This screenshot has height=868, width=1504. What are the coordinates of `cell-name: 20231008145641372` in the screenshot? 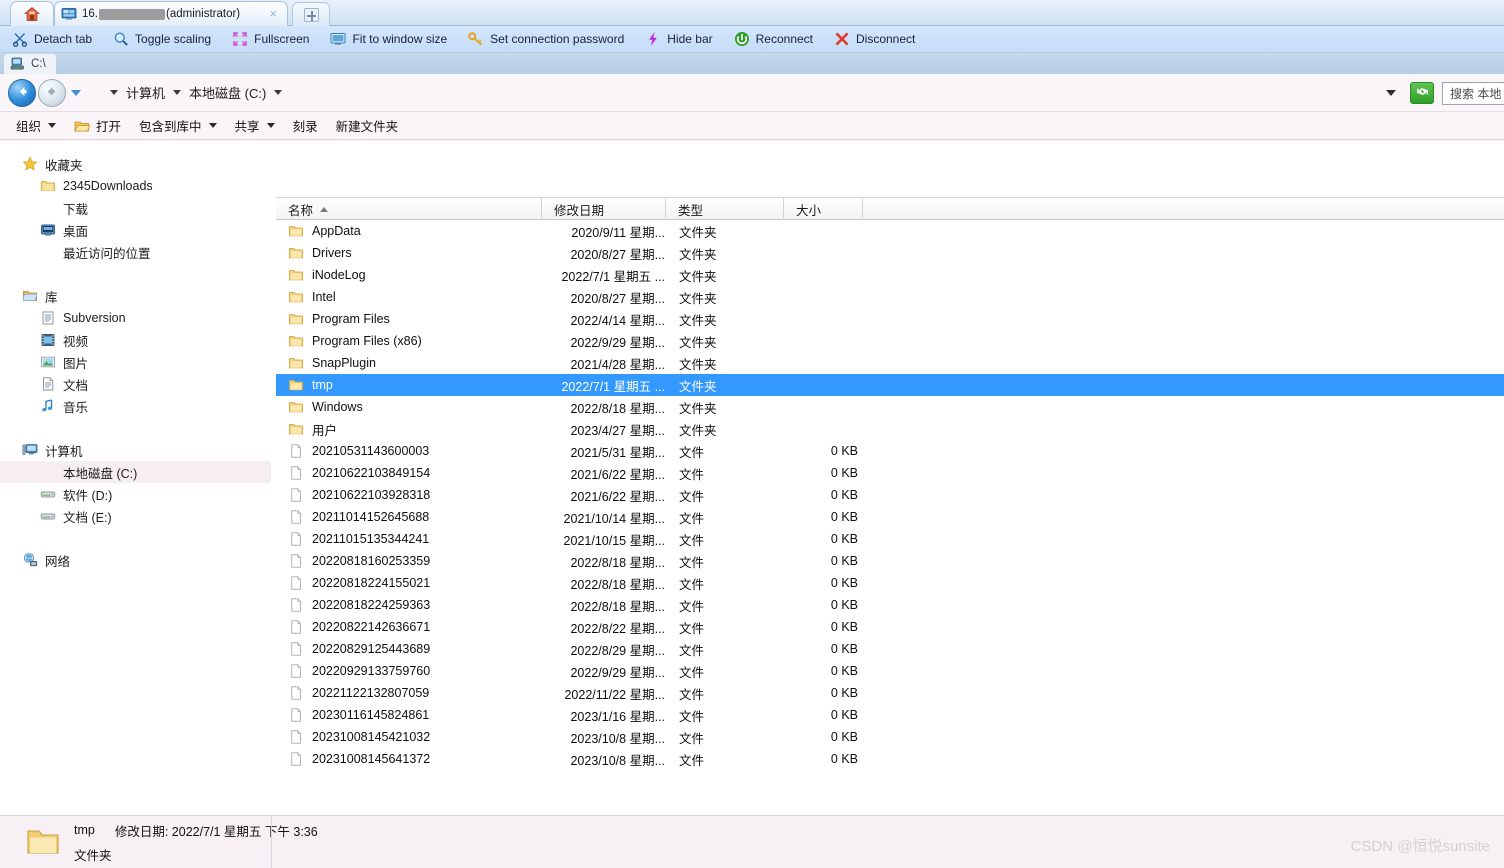 It's located at (409, 759).